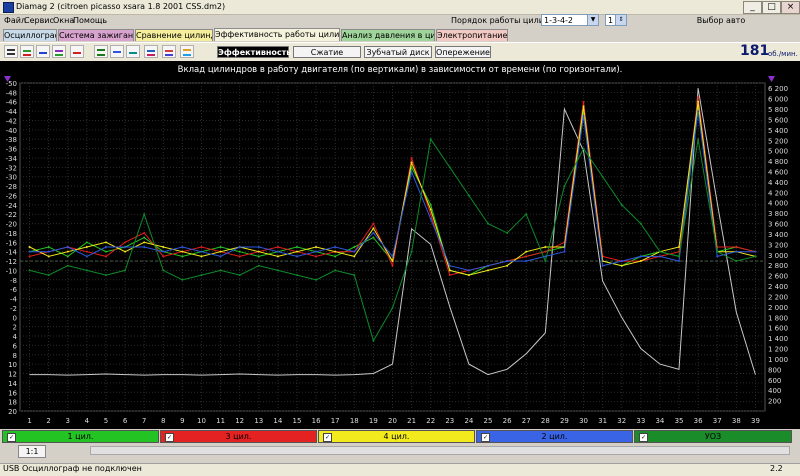 Image resolution: width=800 pixels, height=476 pixels. Describe the element at coordinates (398, 52) in the screenshot. I see `subtab-gear-disk: Зубчатый диск` at that location.